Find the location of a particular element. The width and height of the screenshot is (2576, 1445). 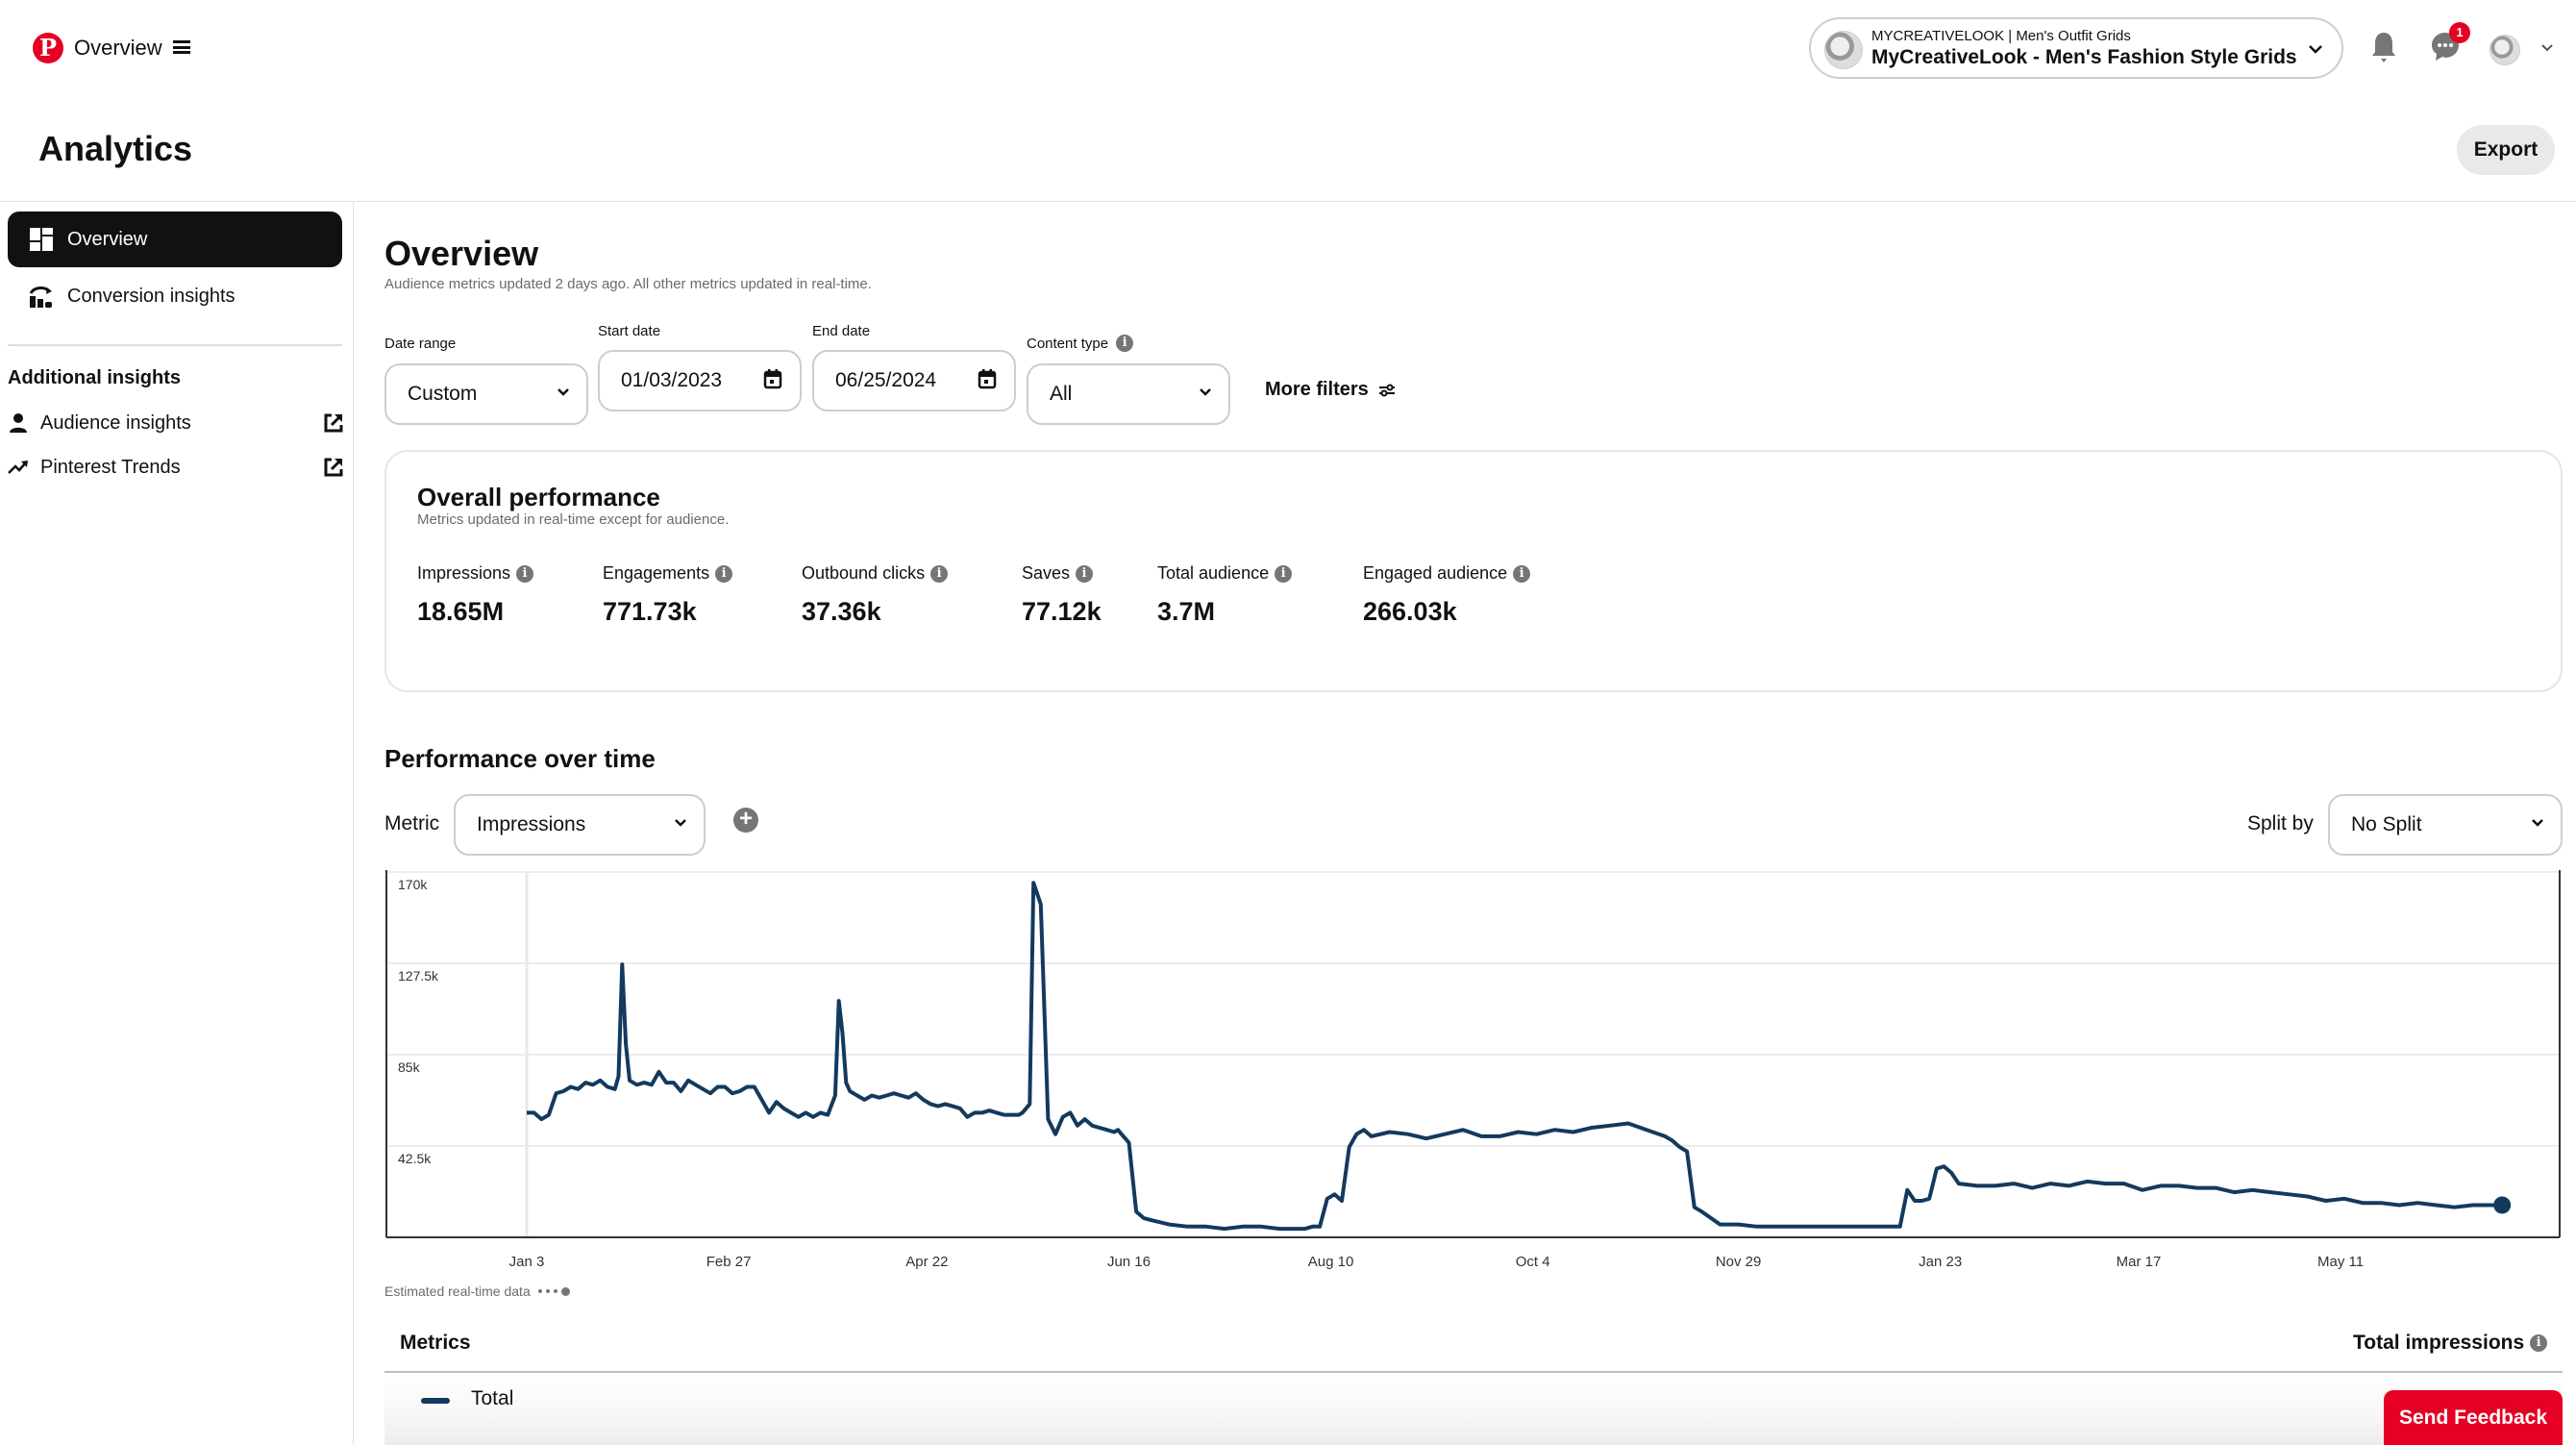

date-range-select: Custom is located at coordinates (486, 394).